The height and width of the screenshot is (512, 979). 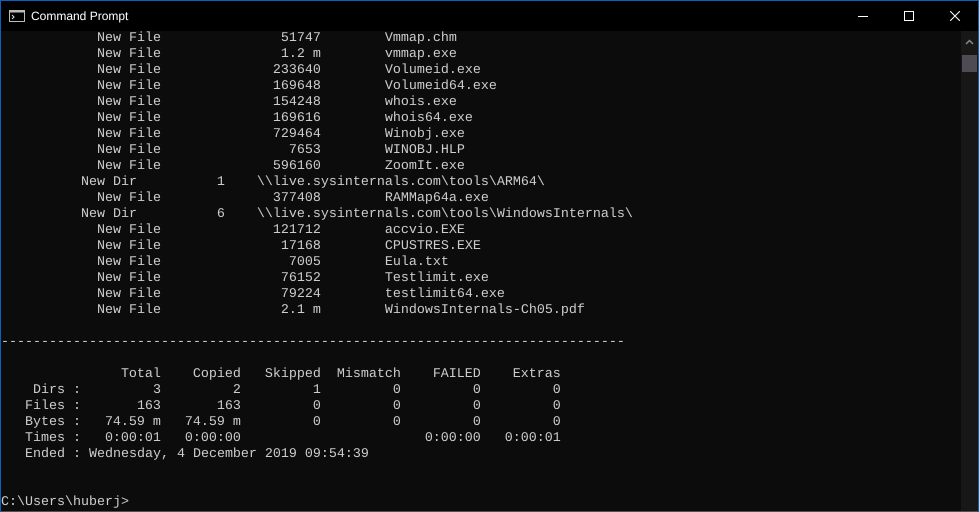 What do you see at coordinates (296, 118) in the screenshot?
I see `file-size: 169616` at bounding box center [296, 118].